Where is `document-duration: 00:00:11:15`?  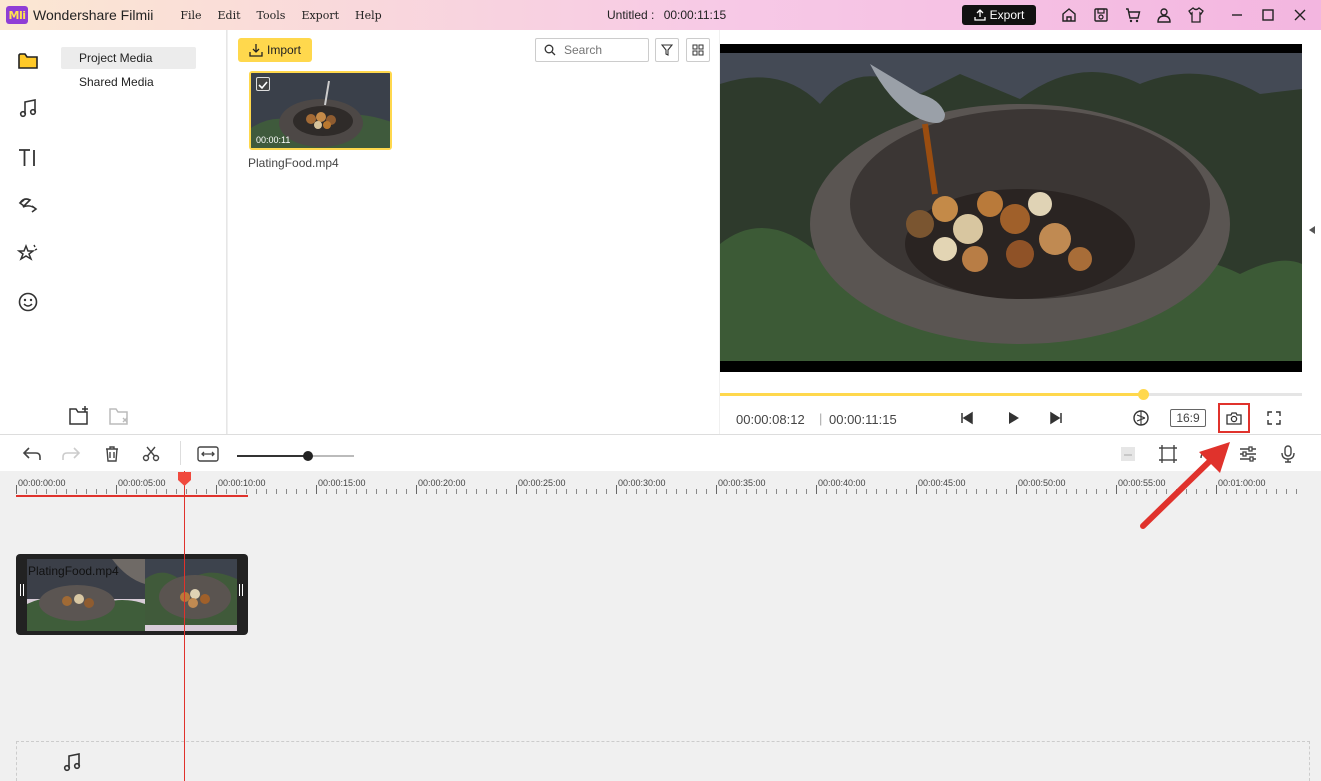 document-duration: 00:00:11:15 is located at coordinates (695, 15).